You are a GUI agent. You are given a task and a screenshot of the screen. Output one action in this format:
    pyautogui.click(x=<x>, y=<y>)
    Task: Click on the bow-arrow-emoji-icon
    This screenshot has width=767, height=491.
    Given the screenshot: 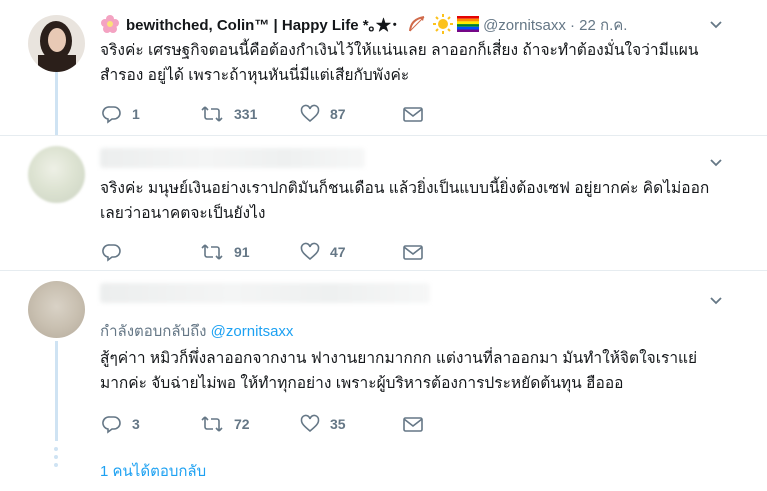 What is the action you would take?
    pyautogui.click(x=416, y=24)
    